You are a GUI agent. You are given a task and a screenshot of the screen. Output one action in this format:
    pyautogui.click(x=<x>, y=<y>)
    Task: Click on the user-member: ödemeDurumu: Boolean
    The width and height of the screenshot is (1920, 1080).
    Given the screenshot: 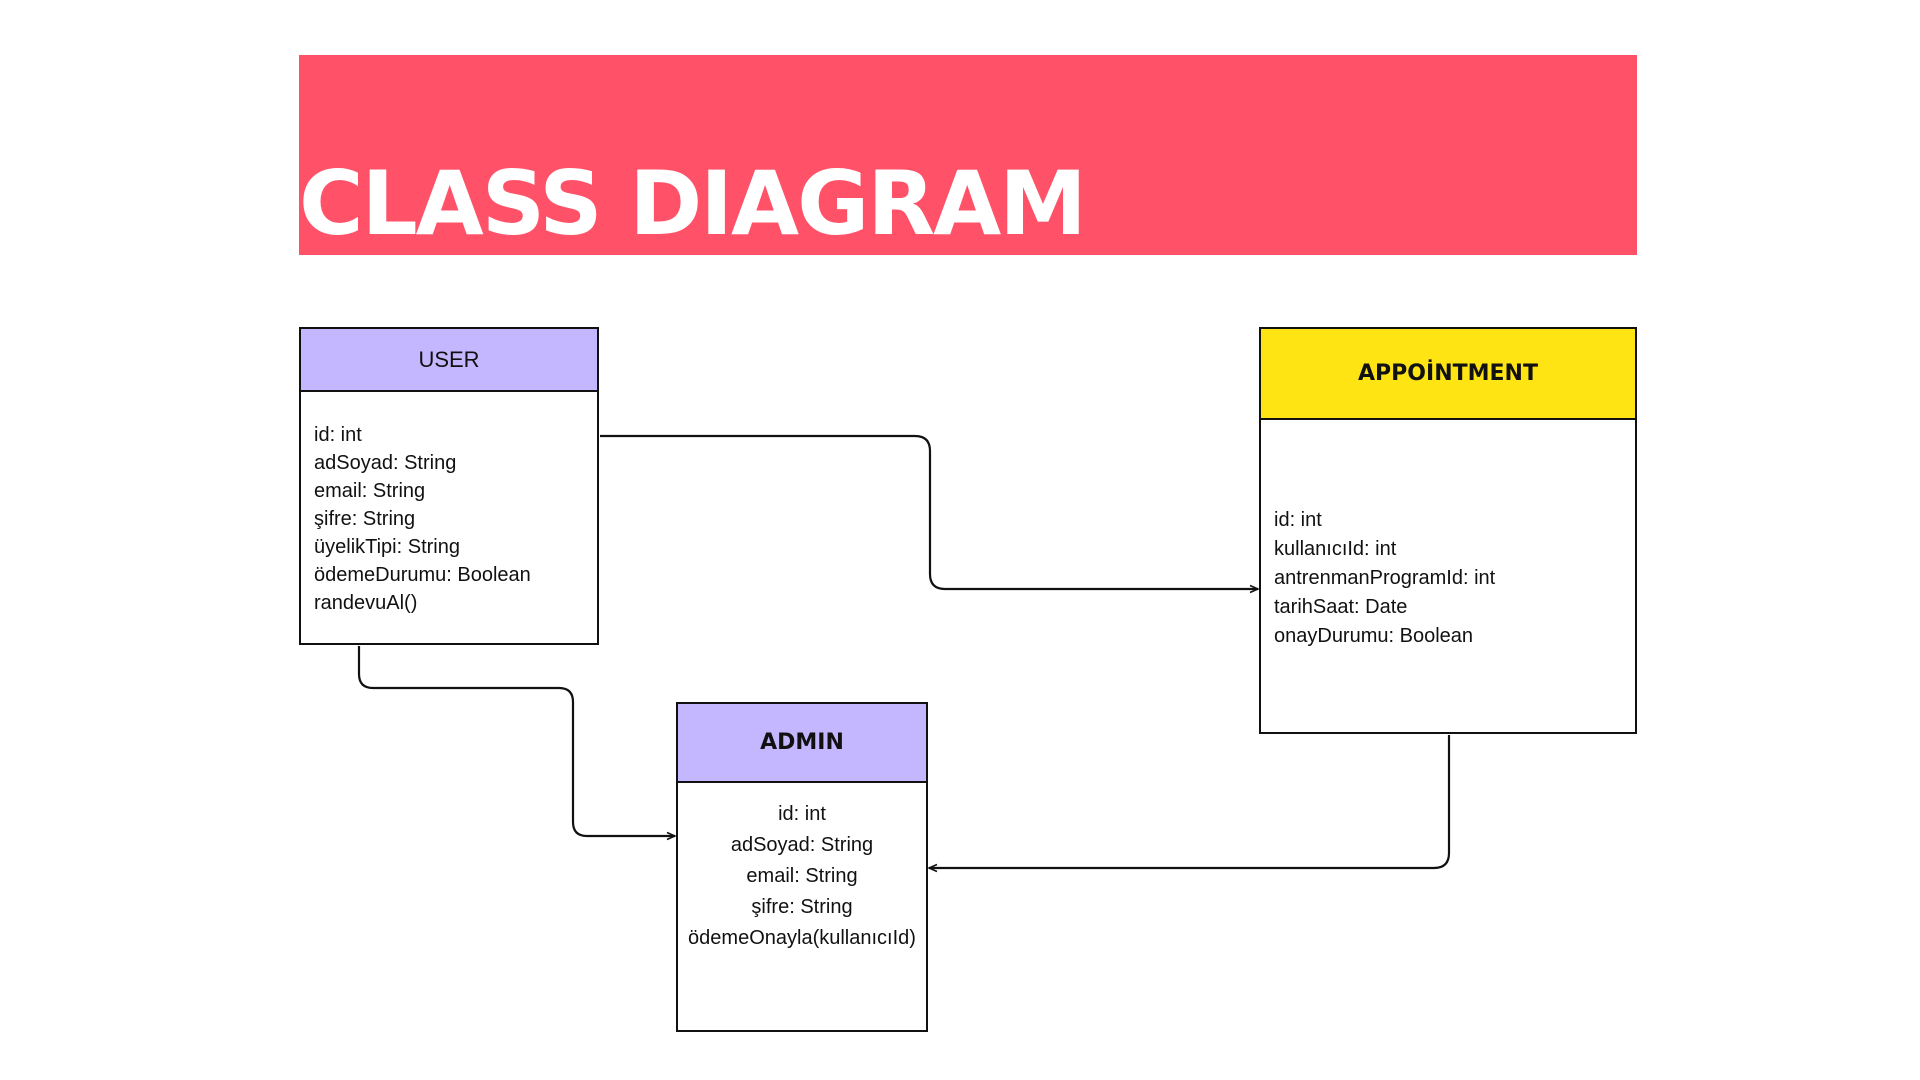 What is the action you would take?
    pyautogui.click(x=422, y=575)
    